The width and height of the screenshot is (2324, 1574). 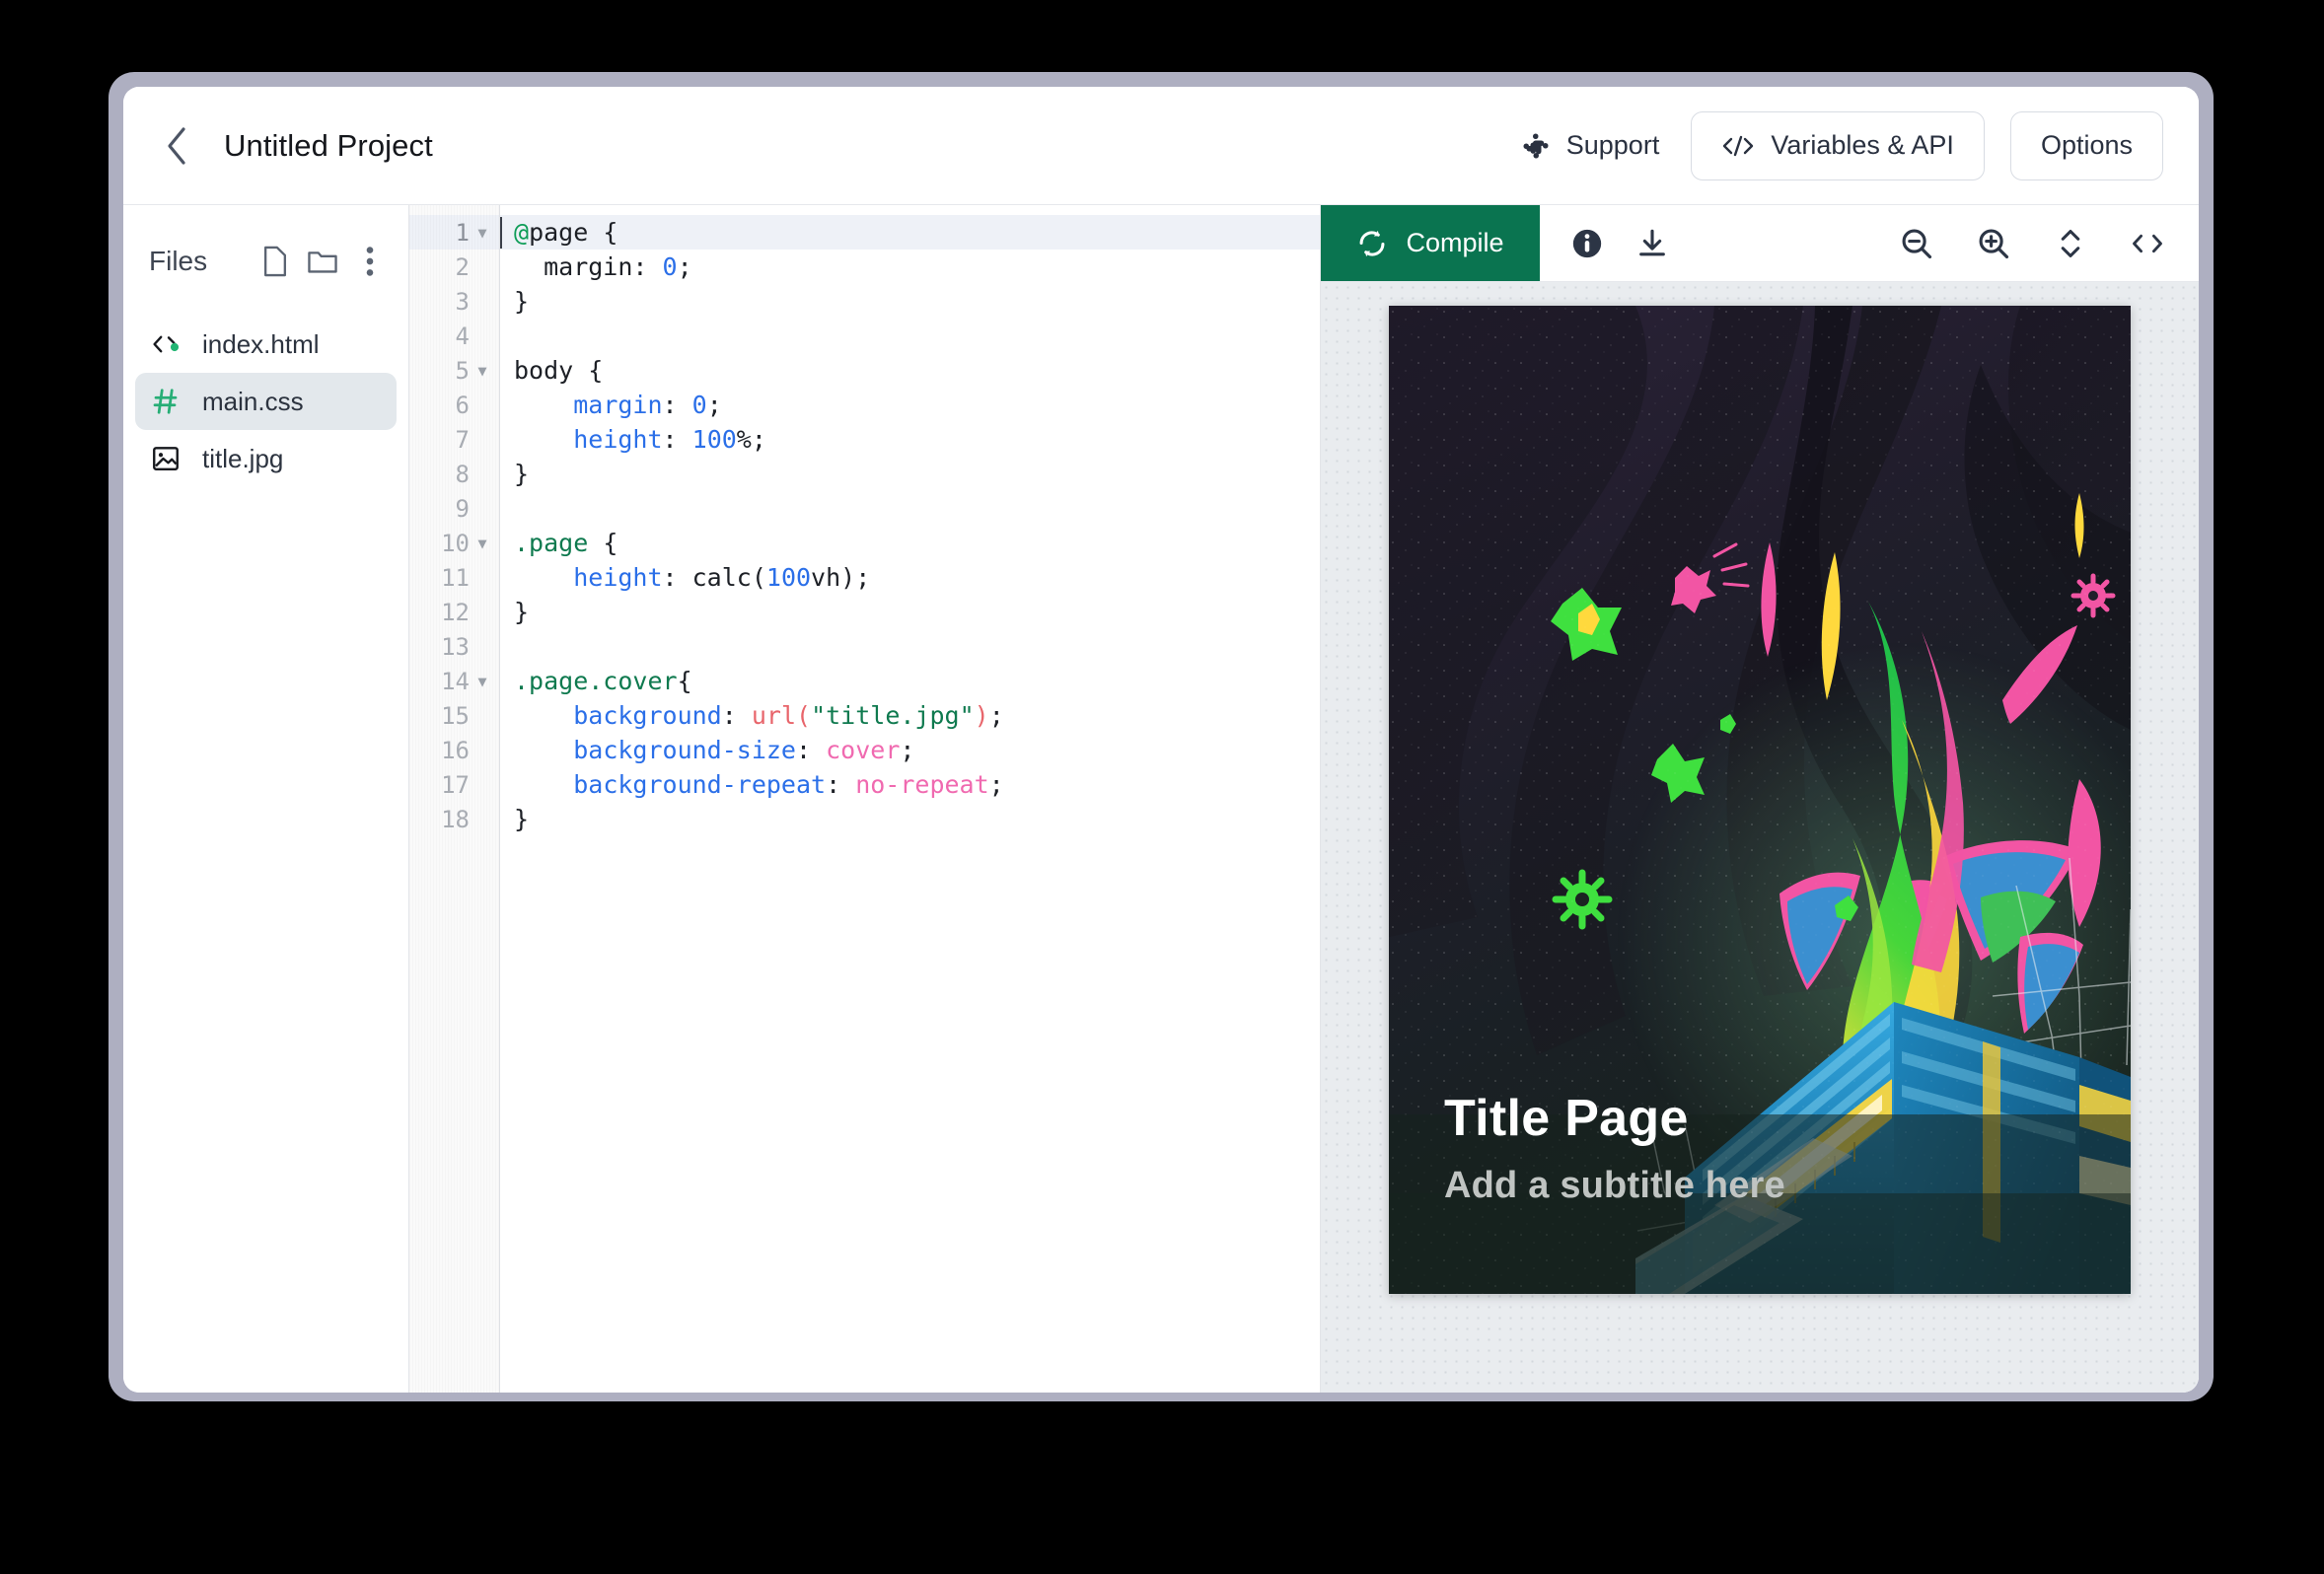 What do you see at coordinates (910, 370) in the screenshot?
I see `code-line-5: body {` at bounding box center [910, 370].